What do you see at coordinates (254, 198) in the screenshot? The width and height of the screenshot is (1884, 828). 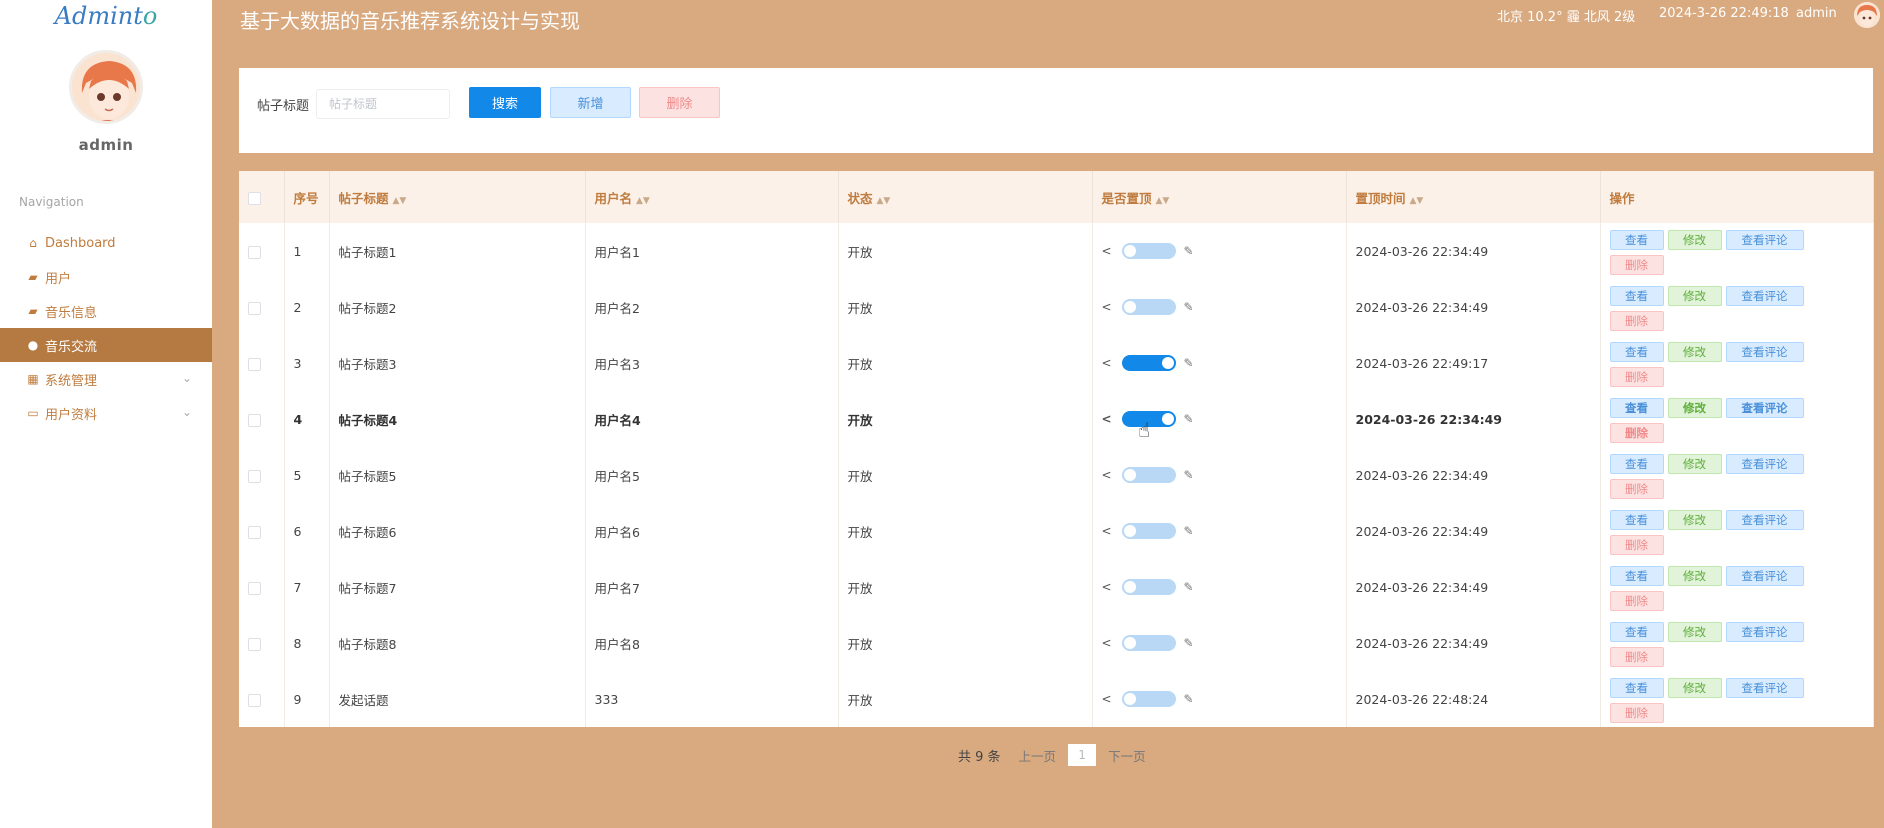 I see `select-all-checkbox` at bounding box center [254, 198].